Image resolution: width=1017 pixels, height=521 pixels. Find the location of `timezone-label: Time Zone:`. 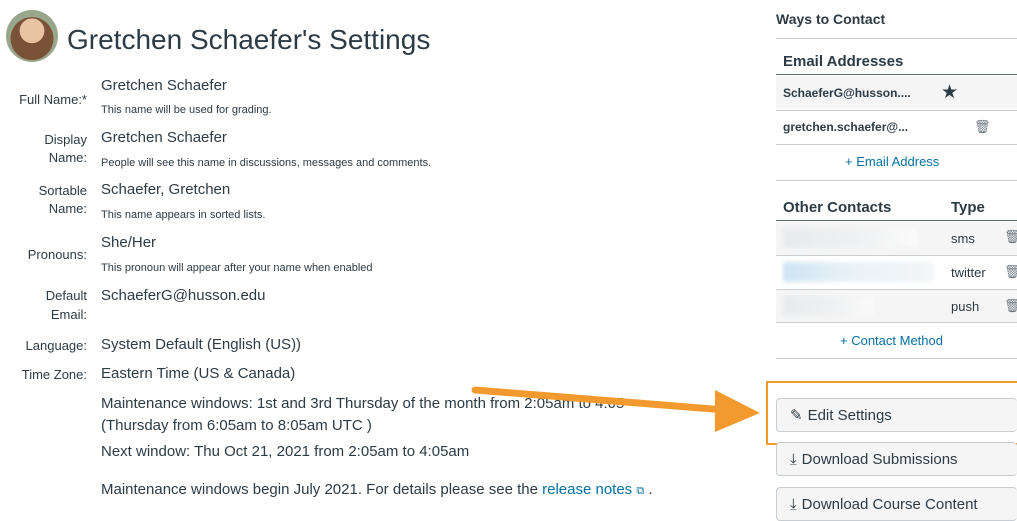

timezone-label: Time Zone: is located at coordinates (54, 374).